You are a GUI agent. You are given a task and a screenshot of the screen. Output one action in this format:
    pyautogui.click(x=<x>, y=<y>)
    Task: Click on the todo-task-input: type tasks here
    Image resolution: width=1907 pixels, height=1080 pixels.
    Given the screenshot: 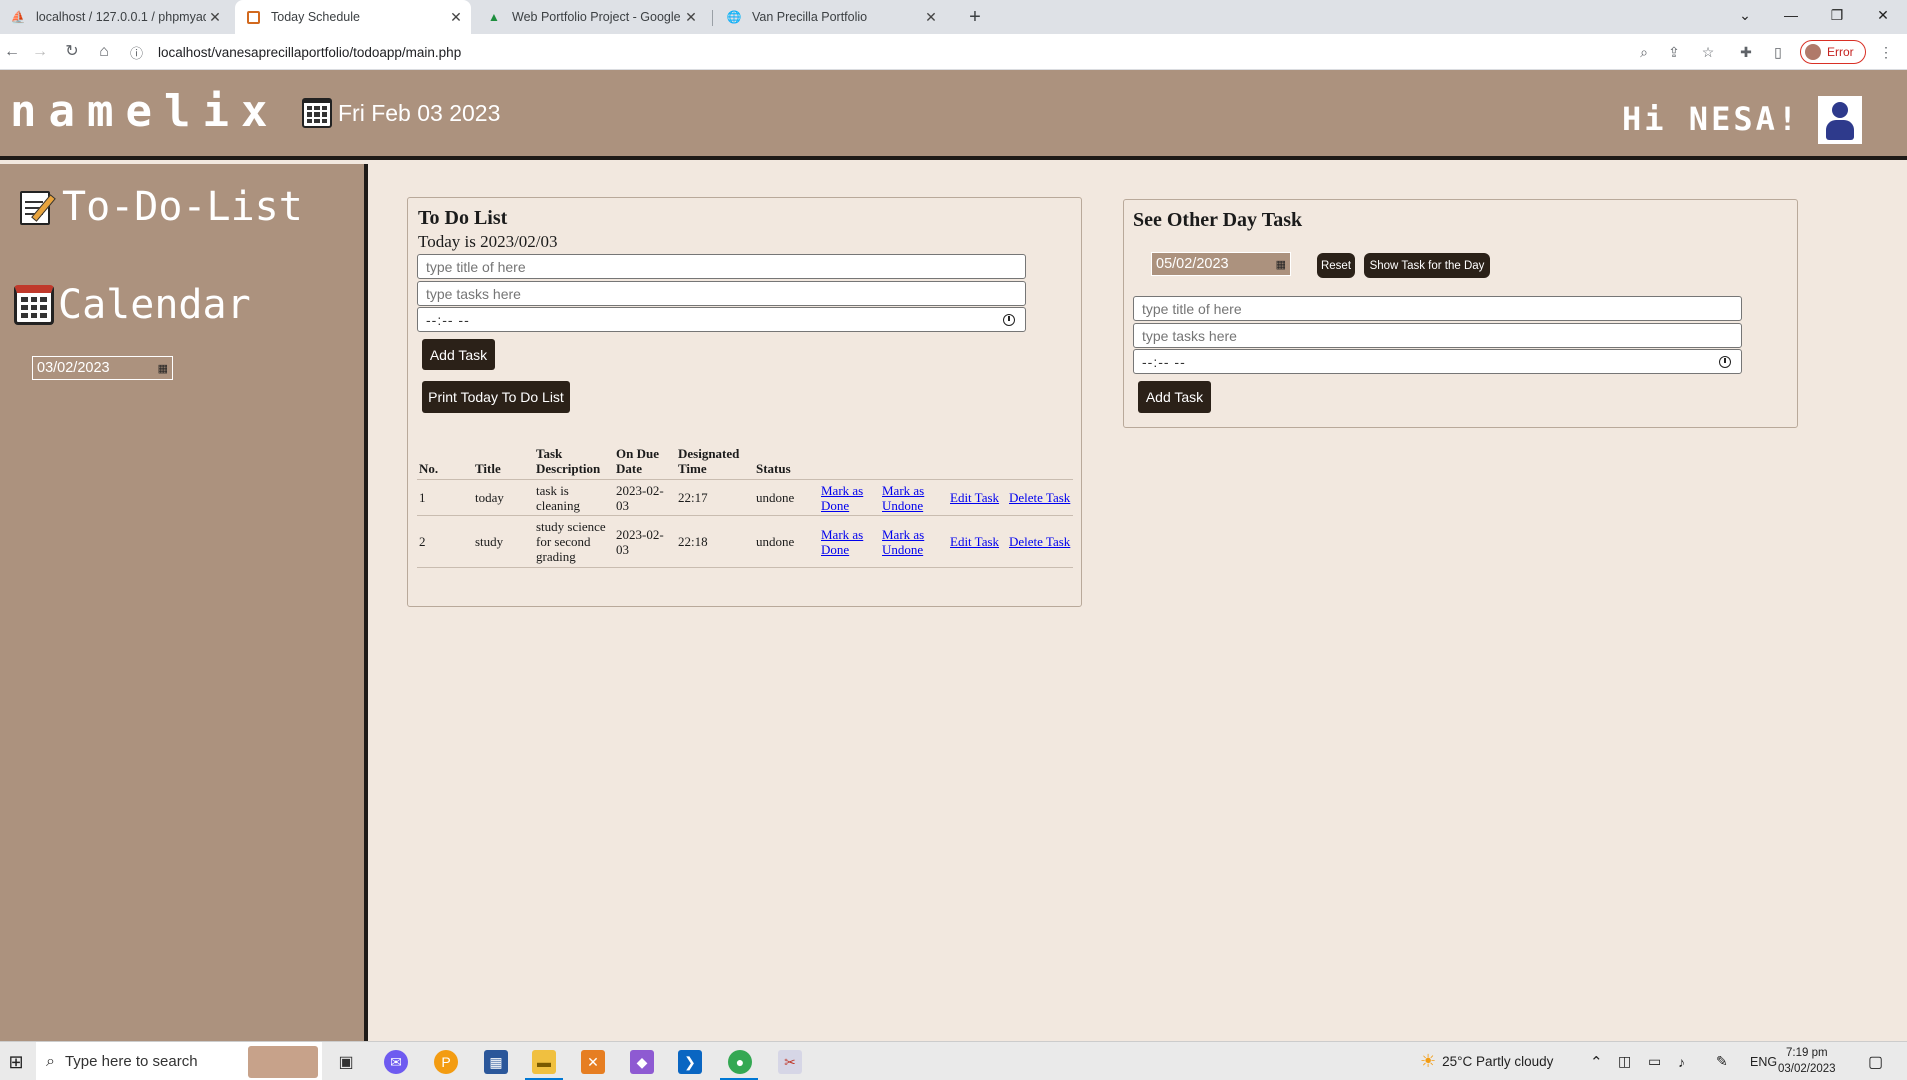 What is the action you would take?
    pyautogui.click(x=721, y=293)
    